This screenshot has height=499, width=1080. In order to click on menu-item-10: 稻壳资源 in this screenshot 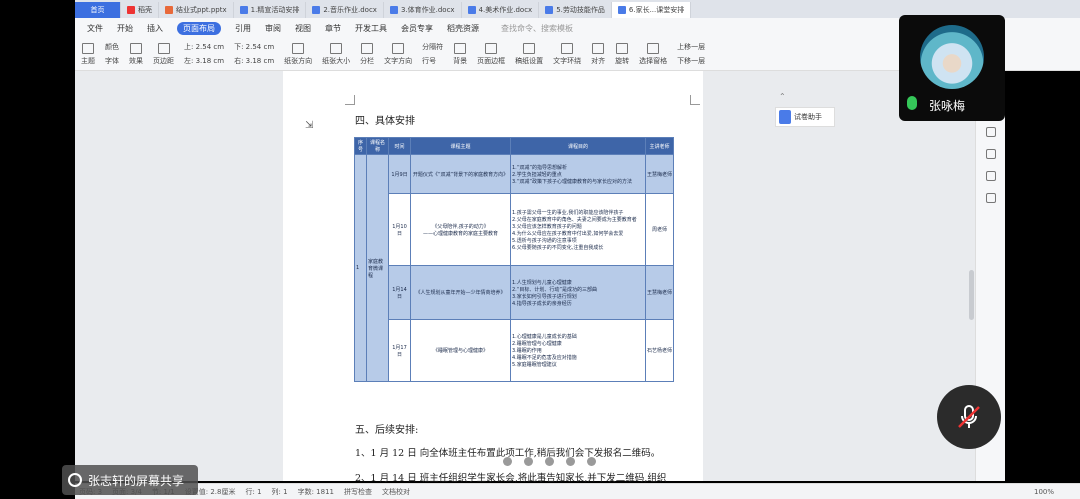, I will do `click(463, 28)`.